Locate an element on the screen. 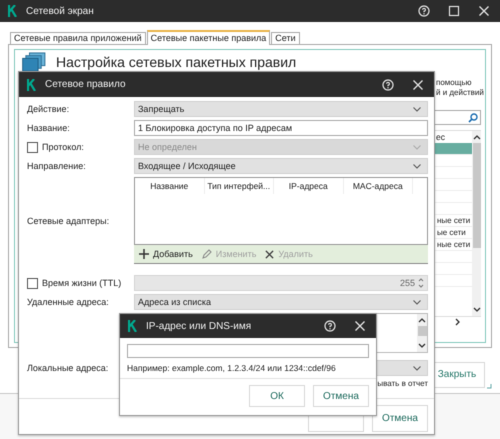  field-label: Направление: is located at coordinates (56, 166).